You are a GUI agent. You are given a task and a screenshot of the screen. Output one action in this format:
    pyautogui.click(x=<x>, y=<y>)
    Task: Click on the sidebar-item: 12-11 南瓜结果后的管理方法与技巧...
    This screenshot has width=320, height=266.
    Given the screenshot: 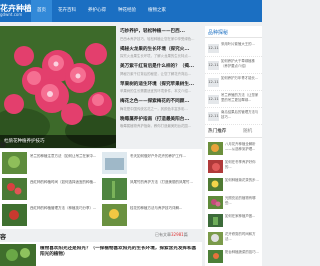 What is the action you would take?
    pyautogui.click(x=233, y=116)
    